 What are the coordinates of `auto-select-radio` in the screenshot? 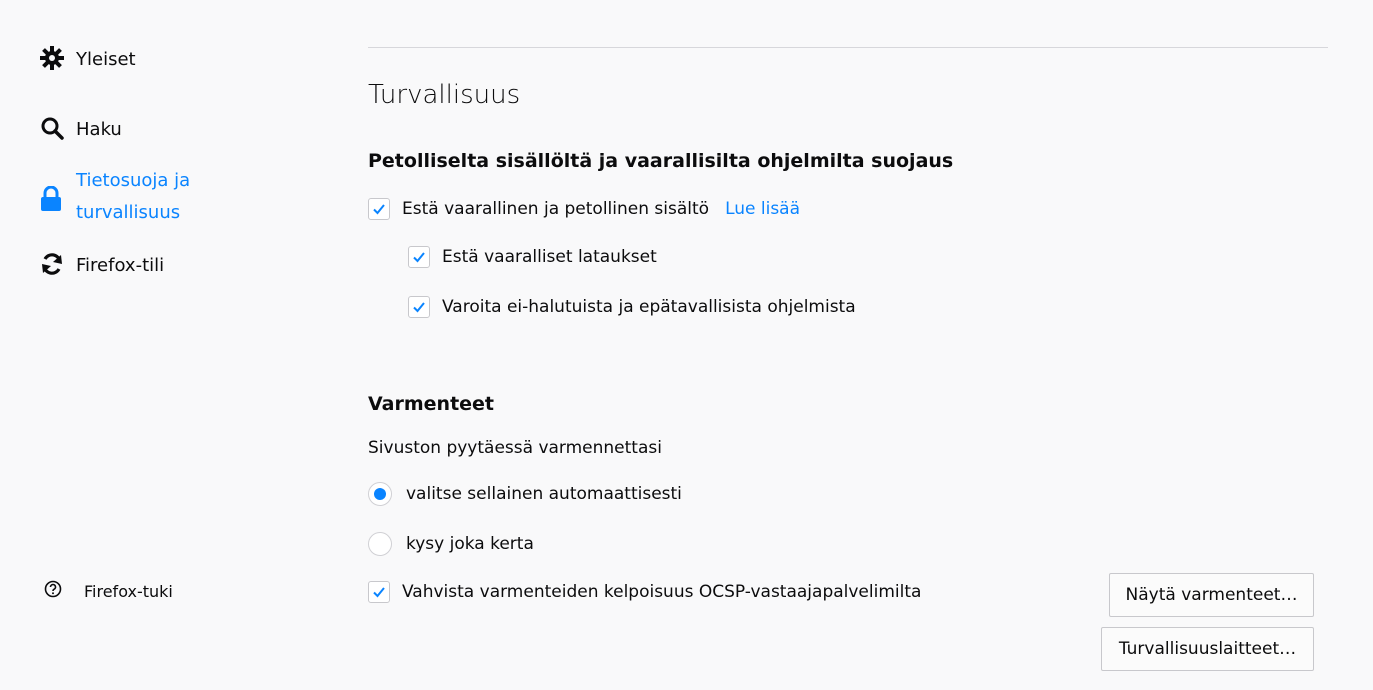 It's located at (380, 494).